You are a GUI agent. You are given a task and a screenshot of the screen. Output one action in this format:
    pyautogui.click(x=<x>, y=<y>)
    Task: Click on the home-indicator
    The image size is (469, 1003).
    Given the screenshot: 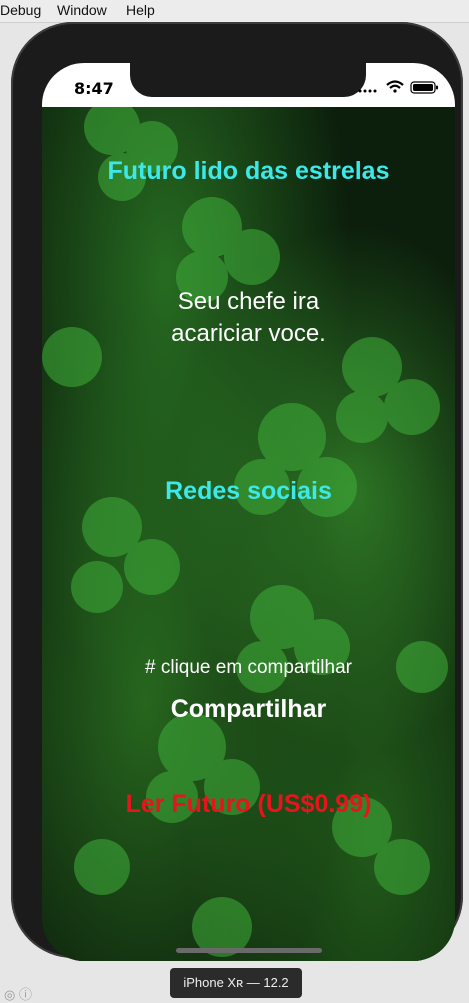 What is the action you would take?
    pyautogui.click(x=249, y=950)
    